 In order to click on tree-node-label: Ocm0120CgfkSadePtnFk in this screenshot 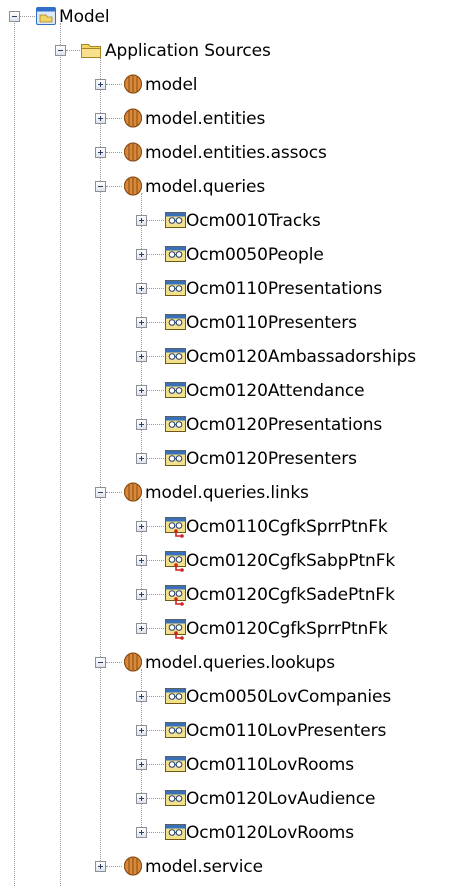, I will do `click(290, 595)`.